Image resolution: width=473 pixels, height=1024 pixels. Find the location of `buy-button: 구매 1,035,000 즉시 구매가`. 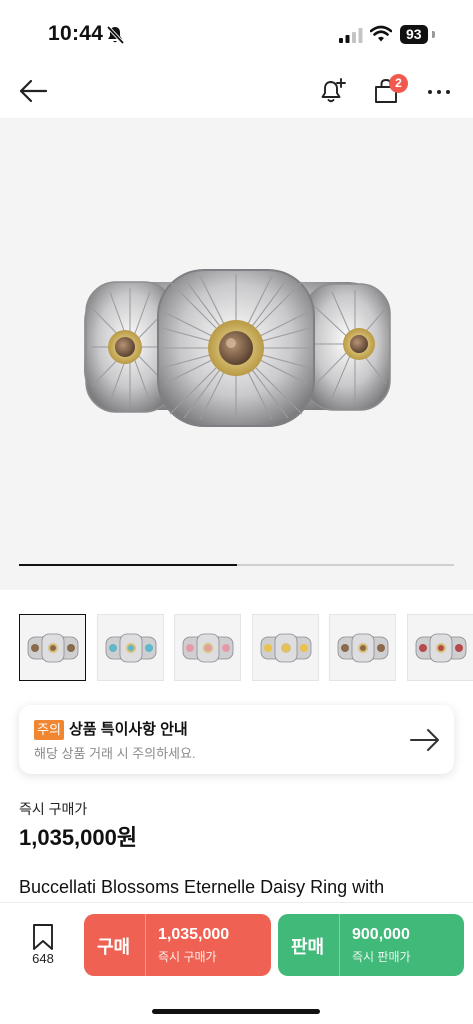

buy-button: 구매 1,035,000 즉시 구매가 is located at coordinates (177, 945).